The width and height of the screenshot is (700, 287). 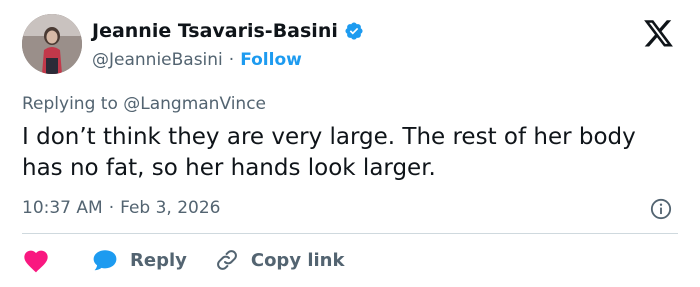 What do you see at coordinates (170, 208) in the screenshot?
I see `tweet-date: Feb 3, 2026` at bounding box center [170, 208].